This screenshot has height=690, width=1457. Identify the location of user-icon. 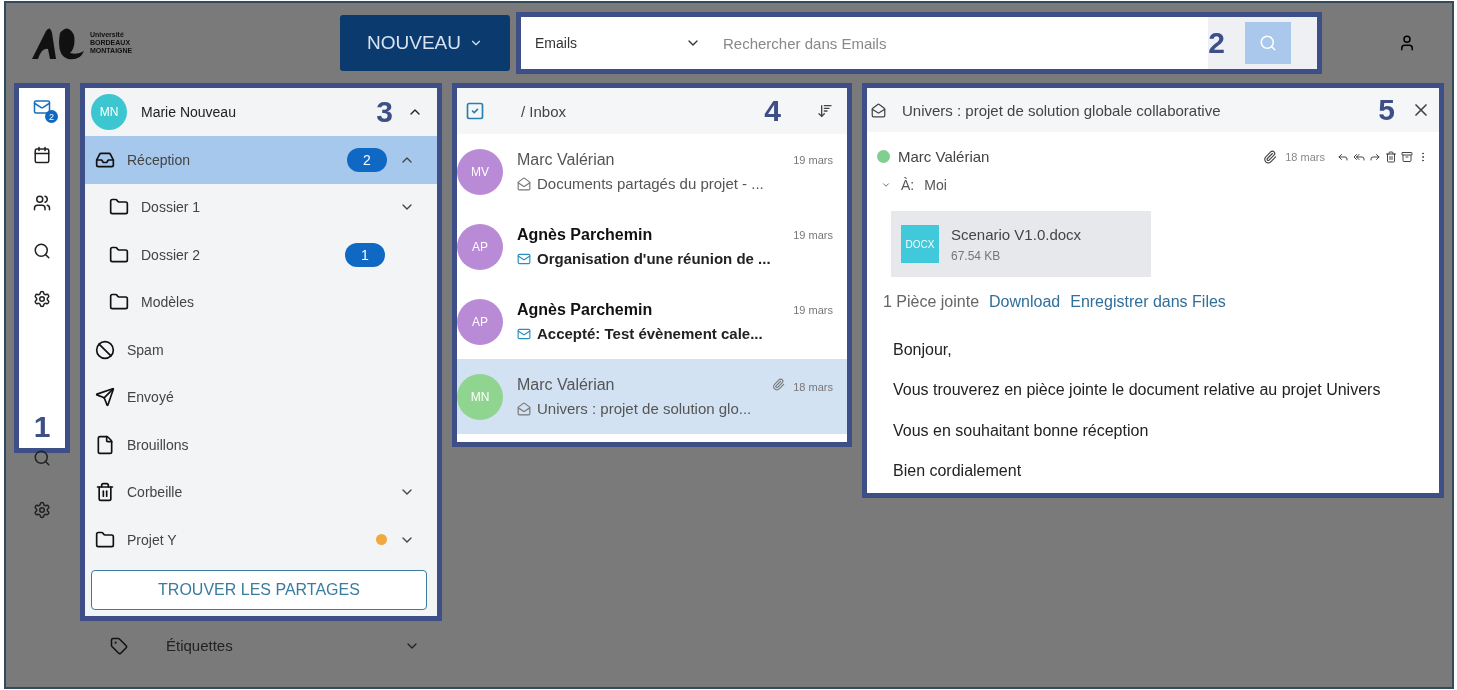
(1407, 43).